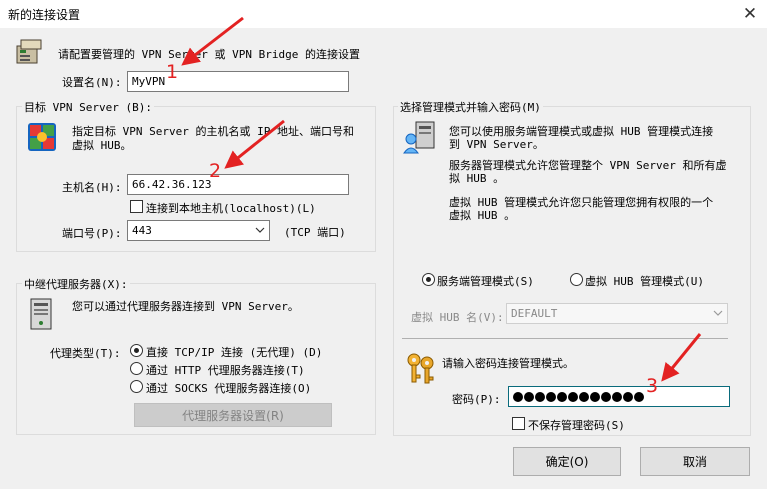 This screenshot has height=489, width=767. I want to click on annotation-number-1: 1, so click(172, 72).